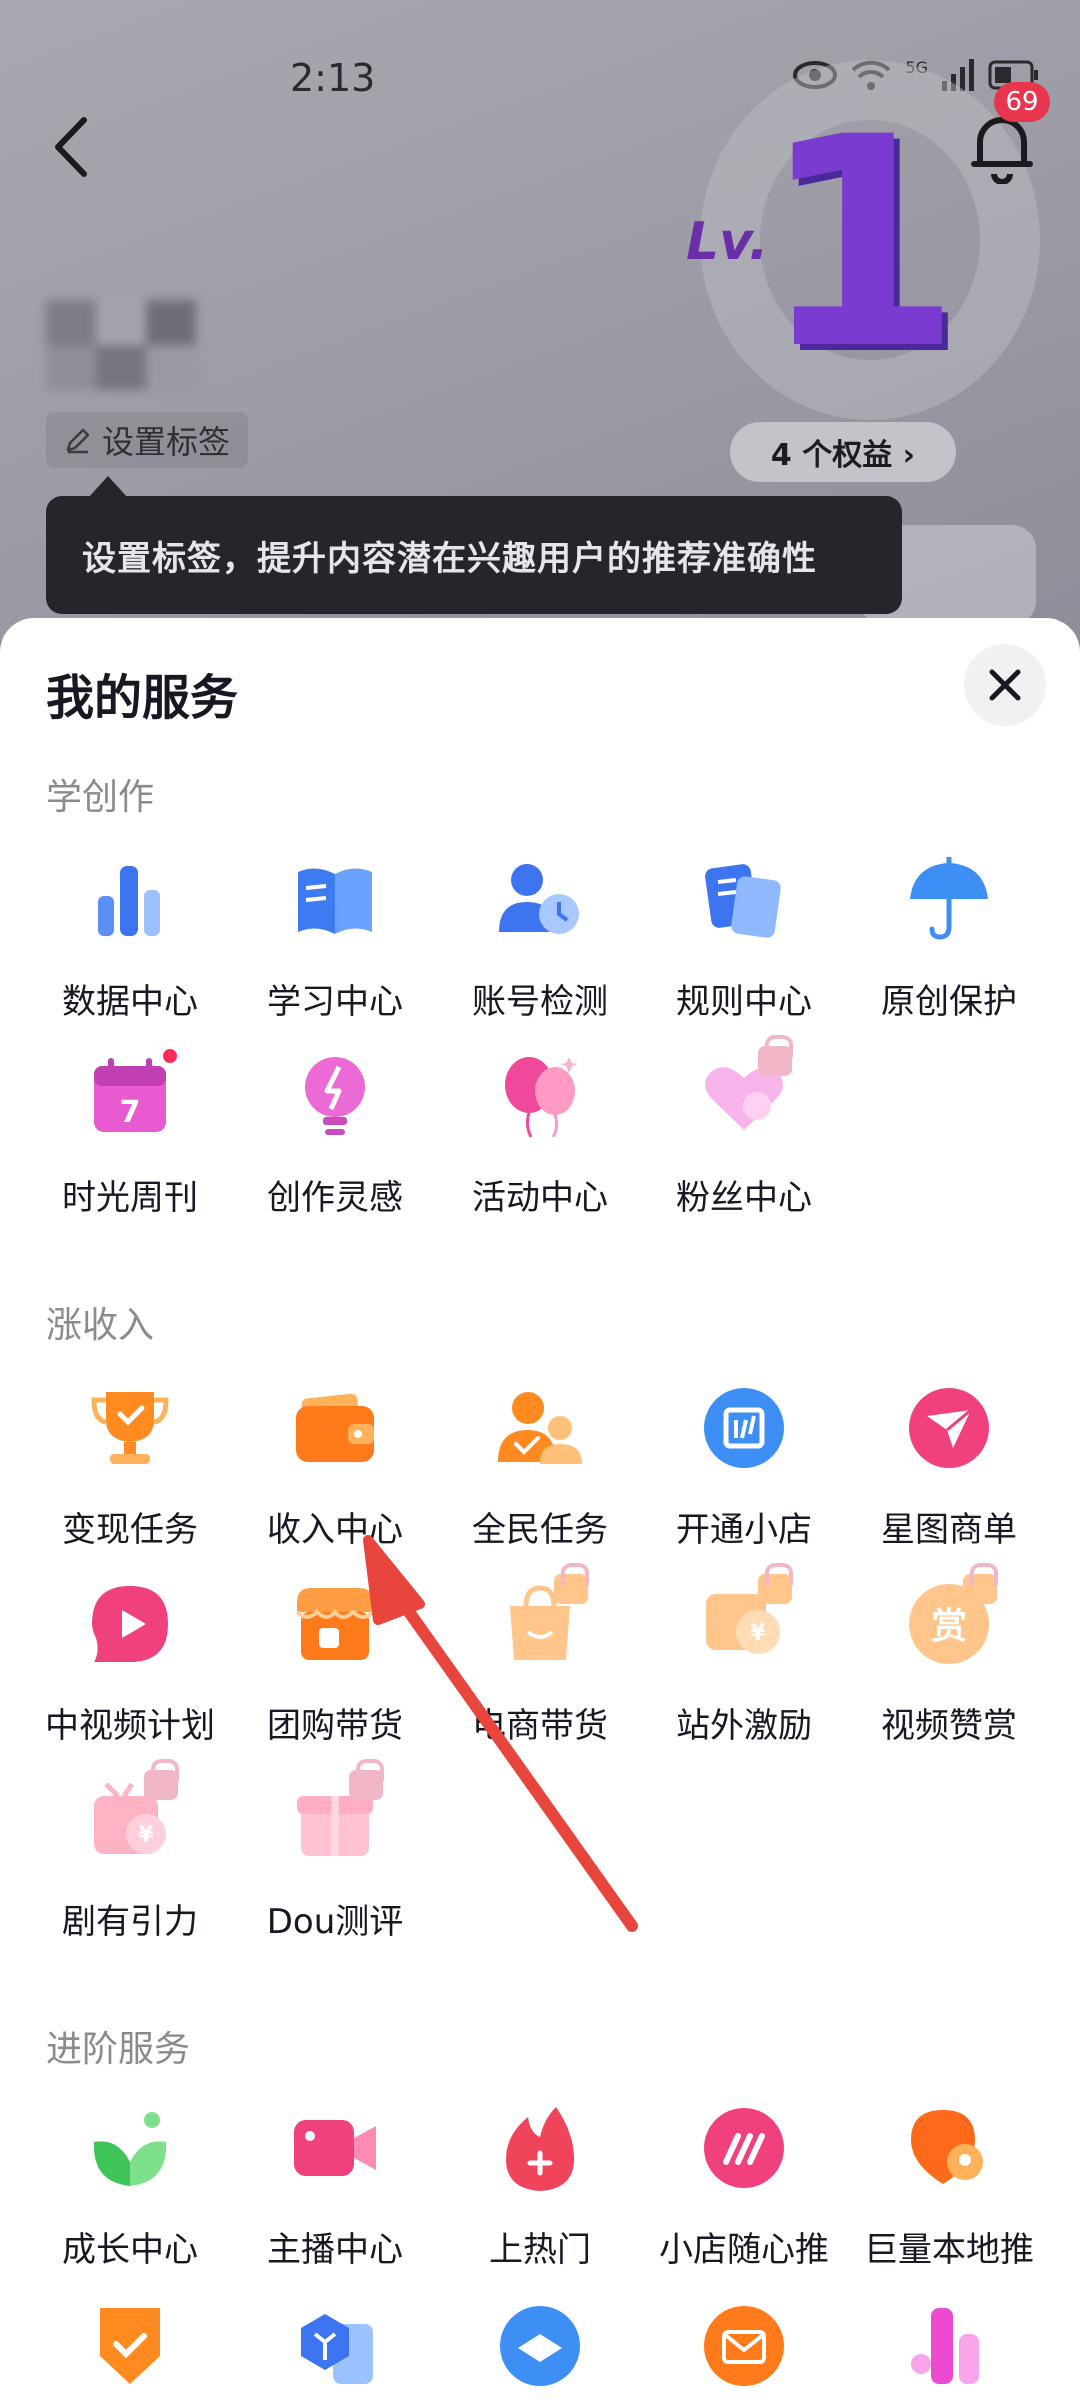  What do you see at coordinates (949, 1530) in the screenshot?
I see `service-label: 星图商单` at bounding box center [949, 1530].